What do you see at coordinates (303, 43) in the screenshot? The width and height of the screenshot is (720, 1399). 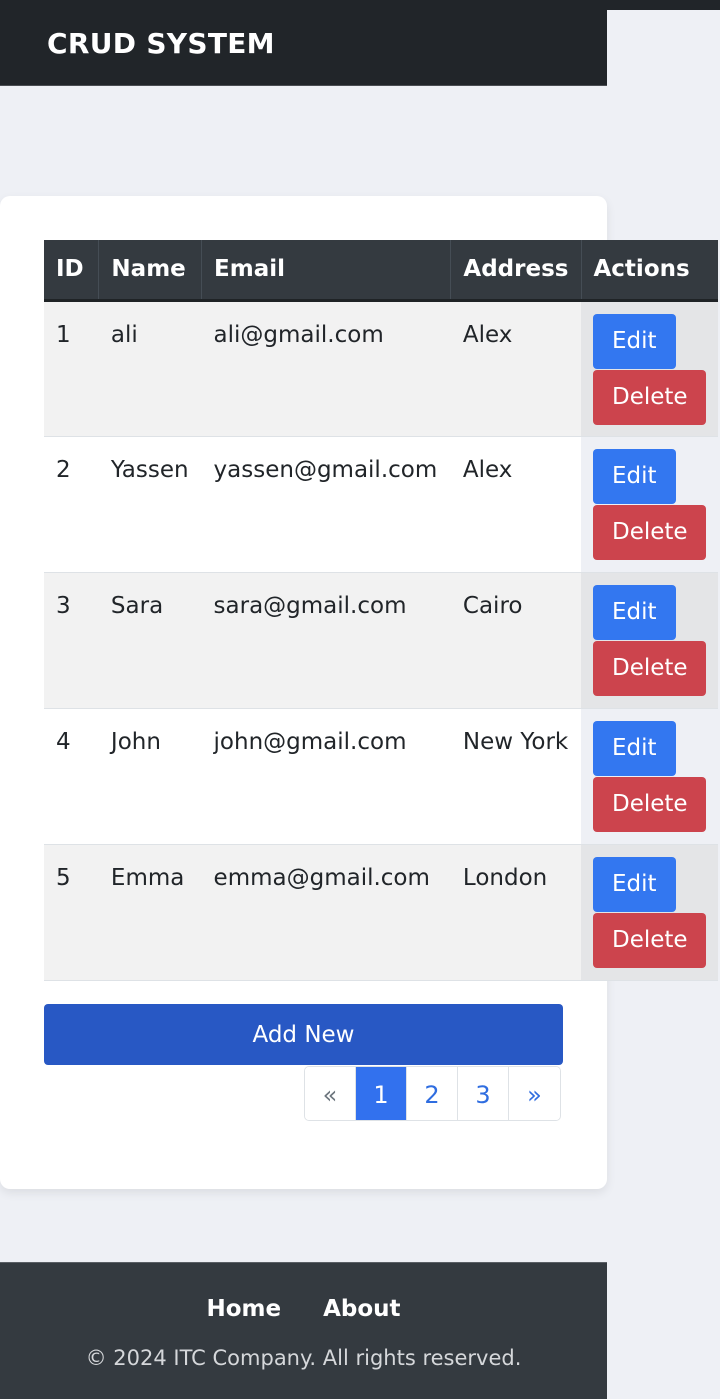 I see `navbar: CRUD SYSTEM` at bounding box center [303, 43].